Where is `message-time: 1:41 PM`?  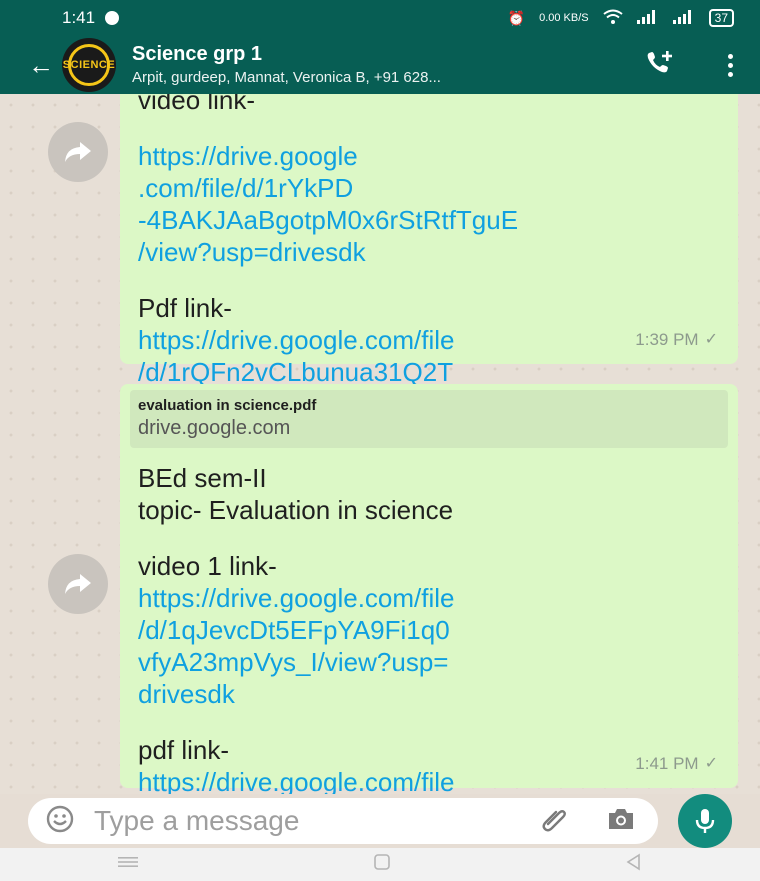 message-time: 1:41 PM is located at coordinates (667, 763).